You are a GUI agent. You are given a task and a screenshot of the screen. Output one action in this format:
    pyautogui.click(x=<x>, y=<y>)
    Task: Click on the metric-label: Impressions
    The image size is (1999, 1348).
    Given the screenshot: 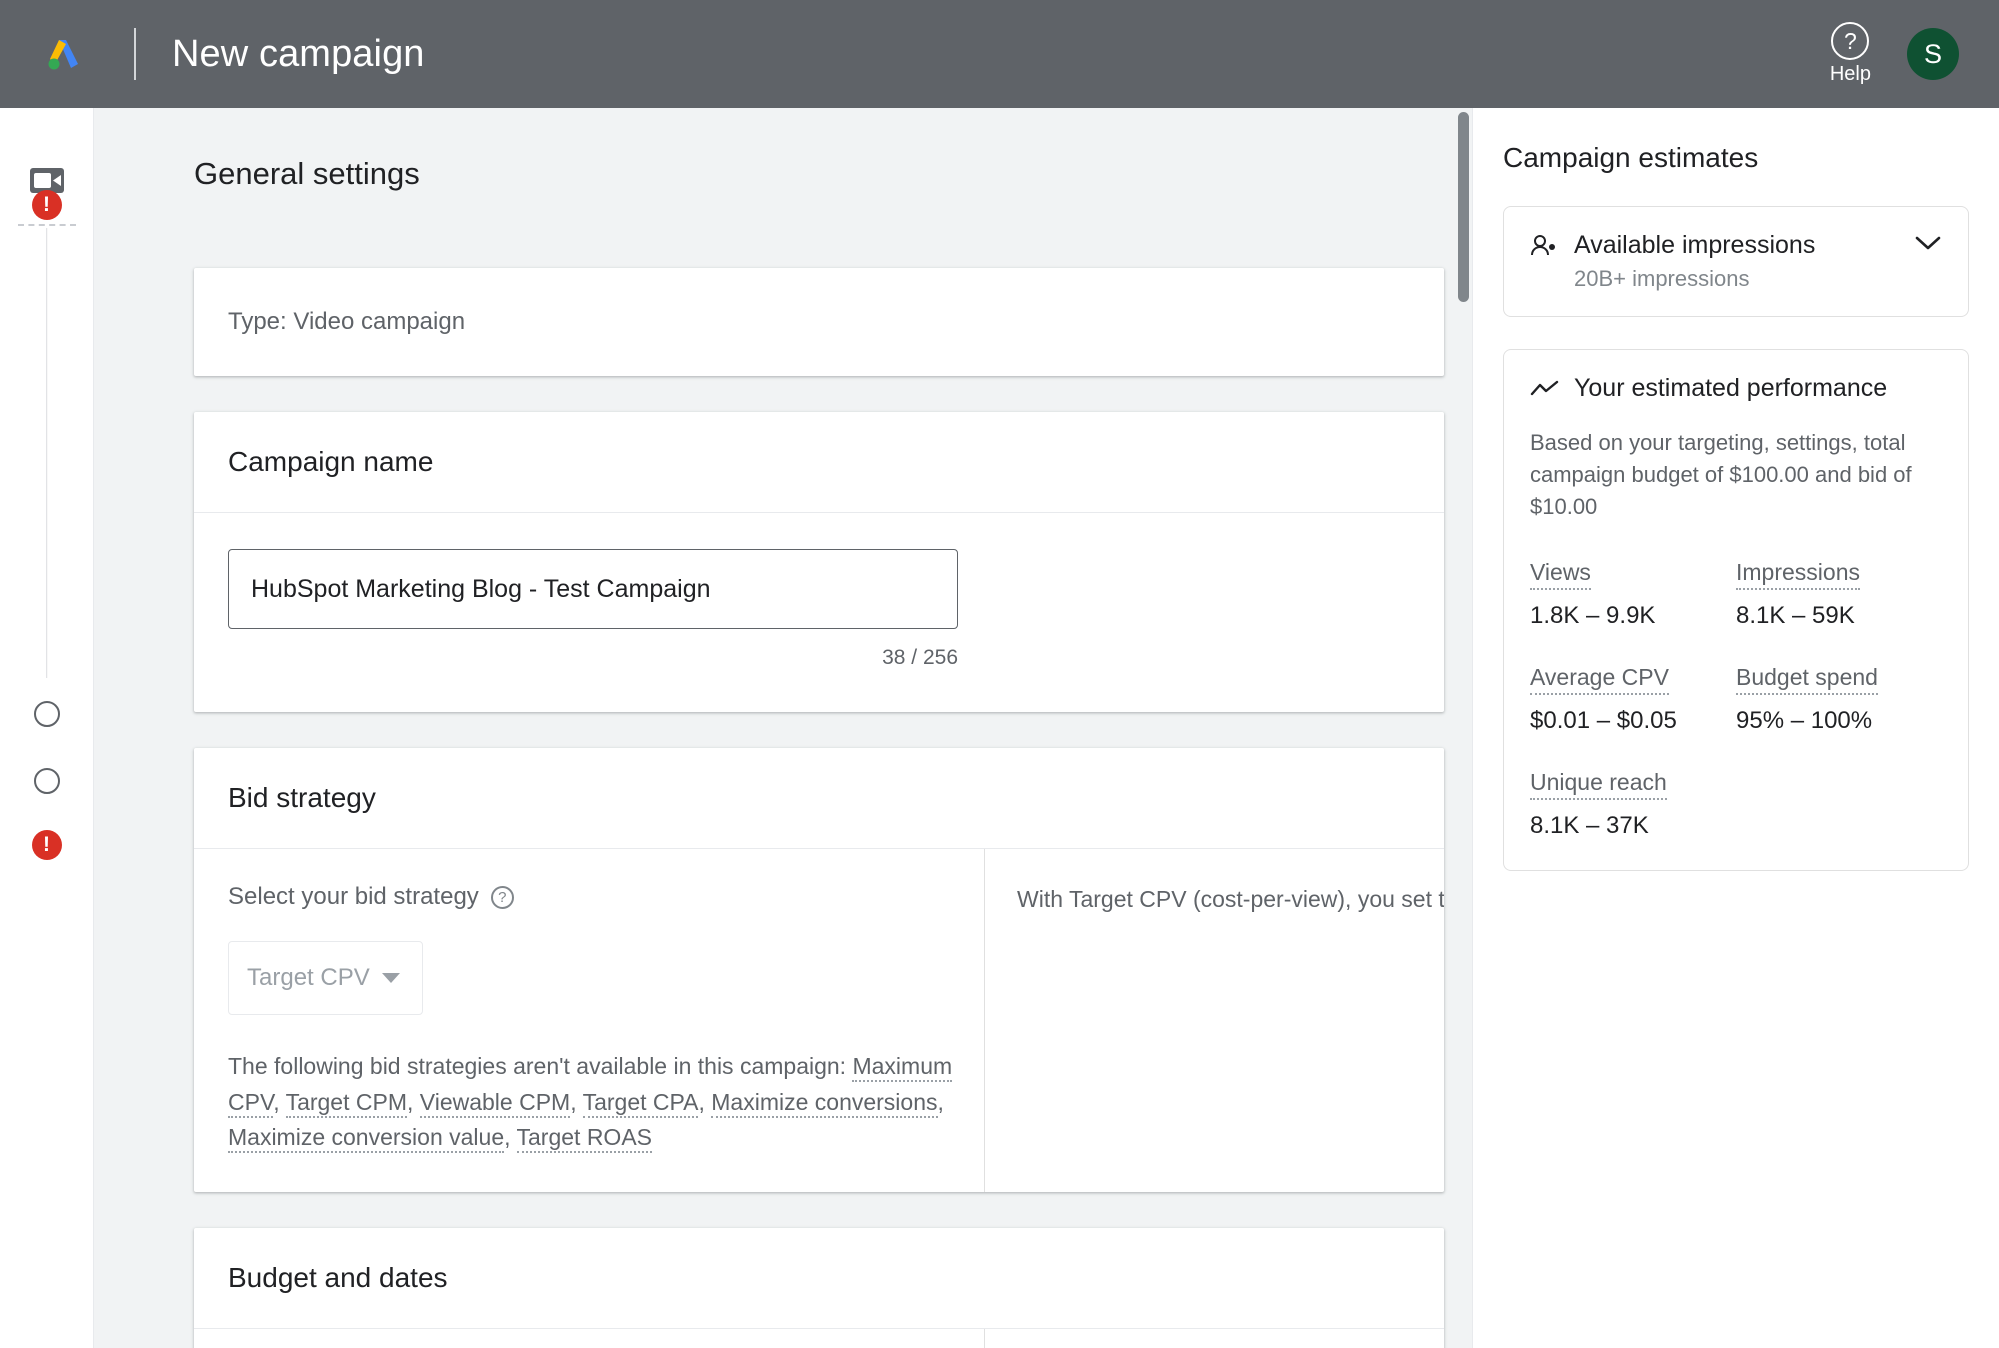 What is the action you would take?
    pyautogui.click(x=1798, y=574)
    